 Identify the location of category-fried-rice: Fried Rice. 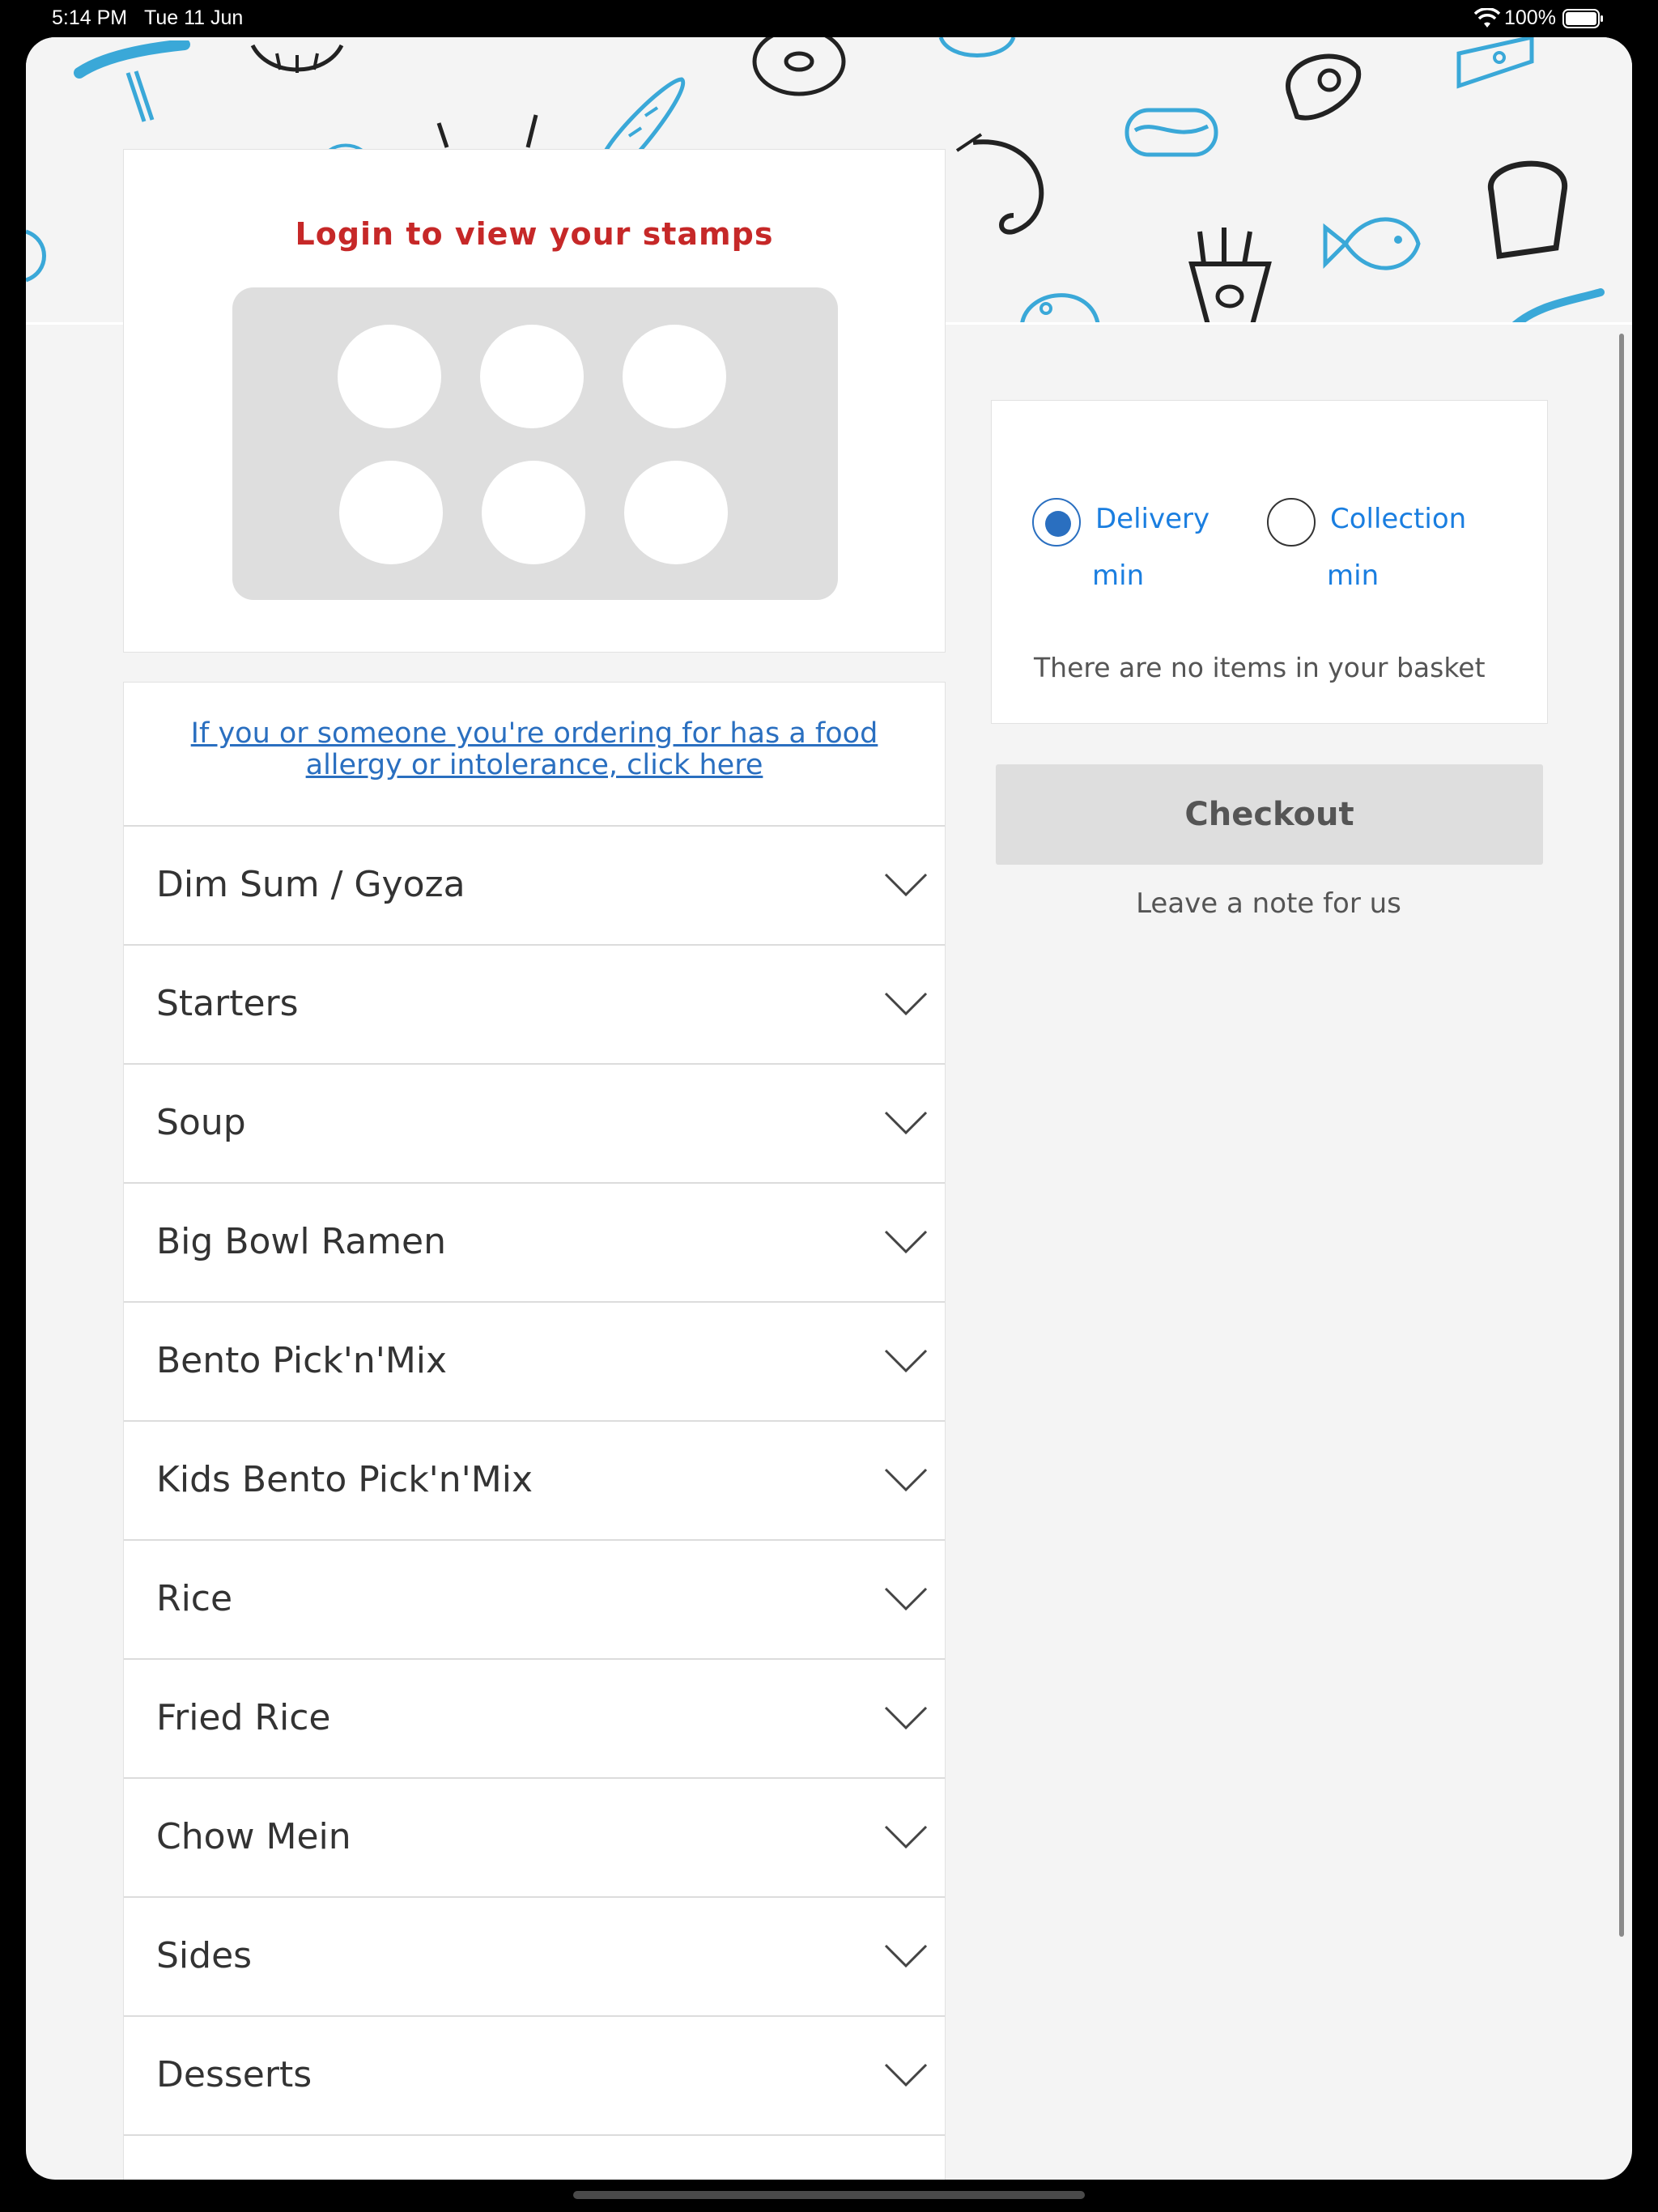
(534, 1718).